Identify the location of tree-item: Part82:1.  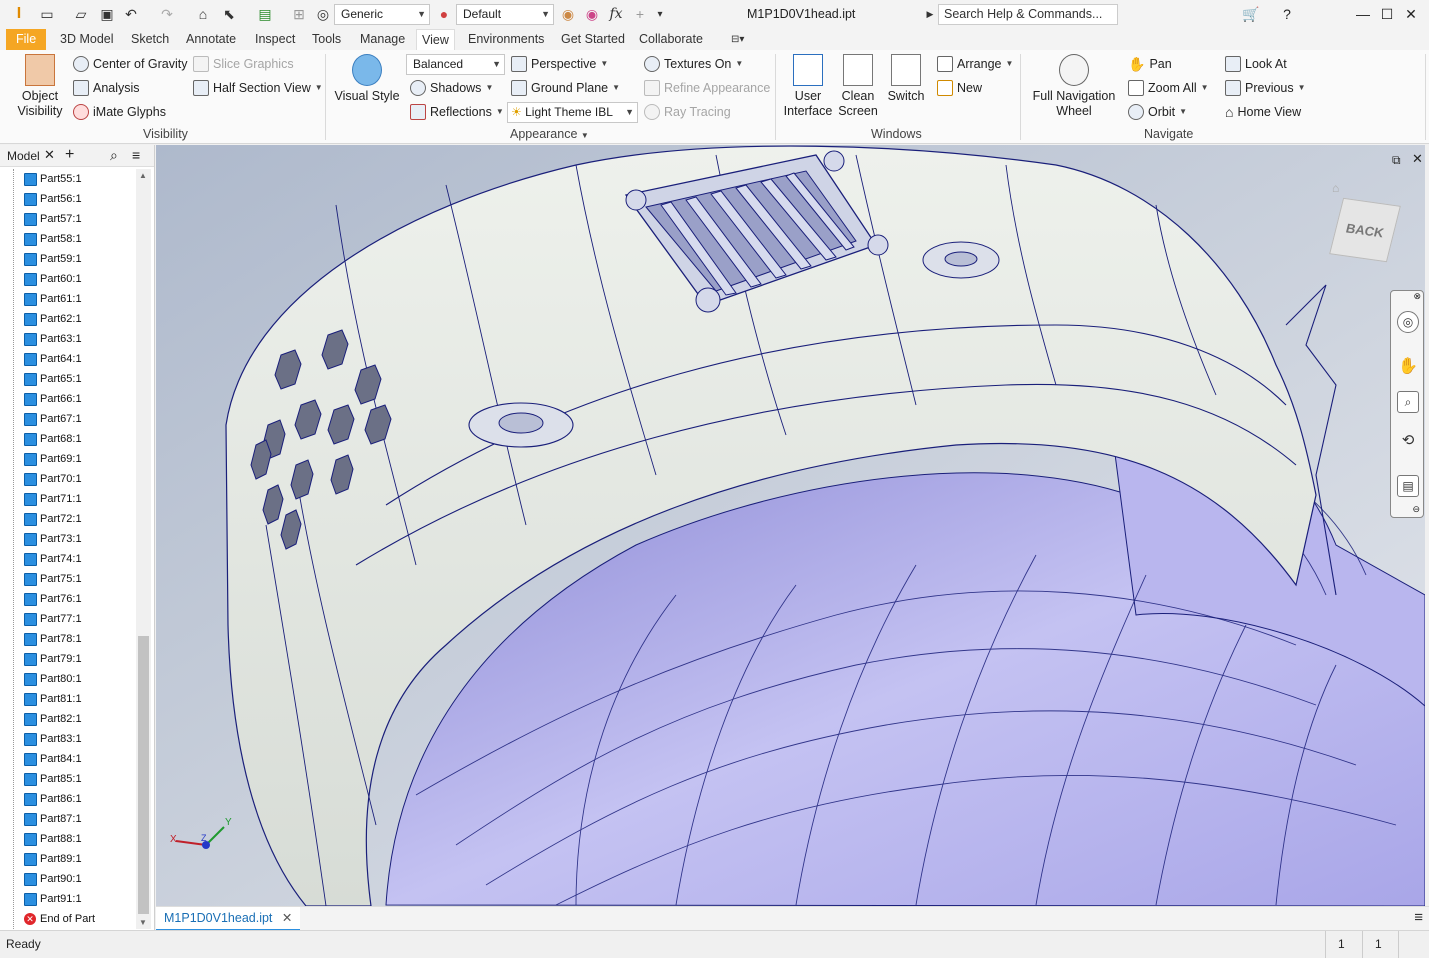
(68, 719).